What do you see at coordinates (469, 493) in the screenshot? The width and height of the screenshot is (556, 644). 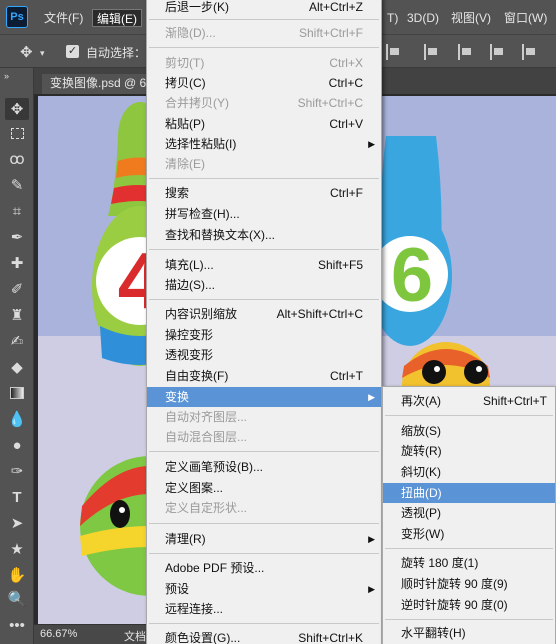 I see `submenu-item-distort: 扭曲(D)` at bounding box center [469, 493].